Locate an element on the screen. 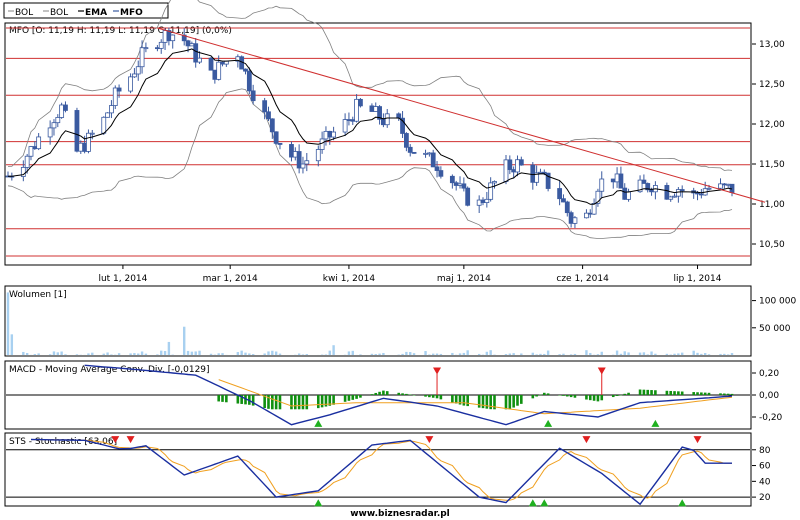 The width and height of the screenshot is (800, 520). y-tick-label: 12,00 is located at coordinates (772, 125).